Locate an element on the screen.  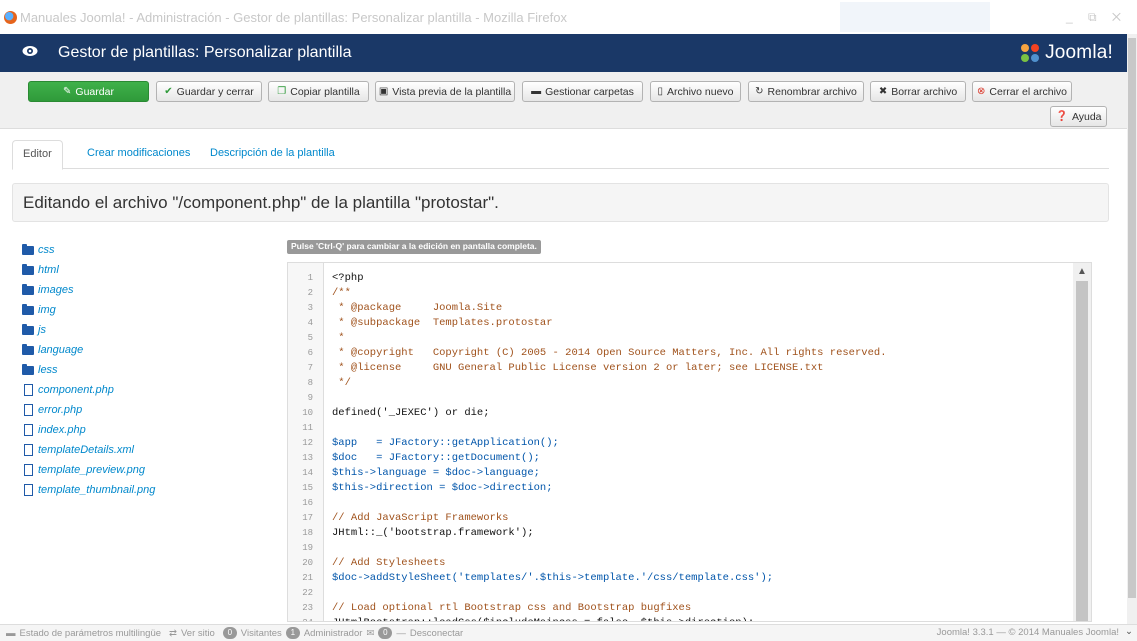
admins-label: Administrador is located at coordinates (333, 633).